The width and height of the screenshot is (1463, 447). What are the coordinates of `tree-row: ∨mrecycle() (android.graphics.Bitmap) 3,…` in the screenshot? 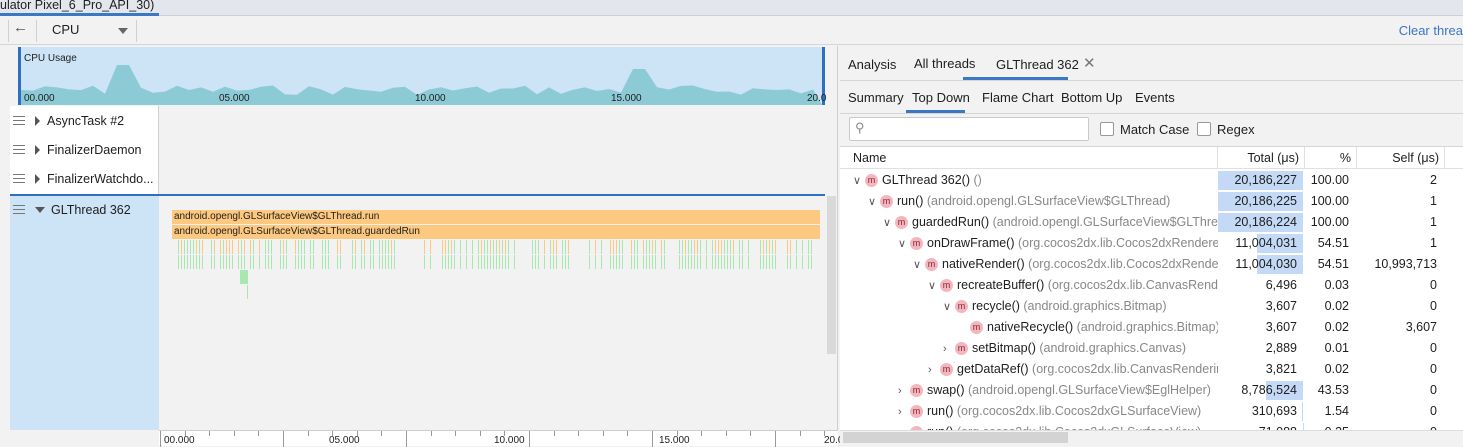 It's located at (1151, 306).